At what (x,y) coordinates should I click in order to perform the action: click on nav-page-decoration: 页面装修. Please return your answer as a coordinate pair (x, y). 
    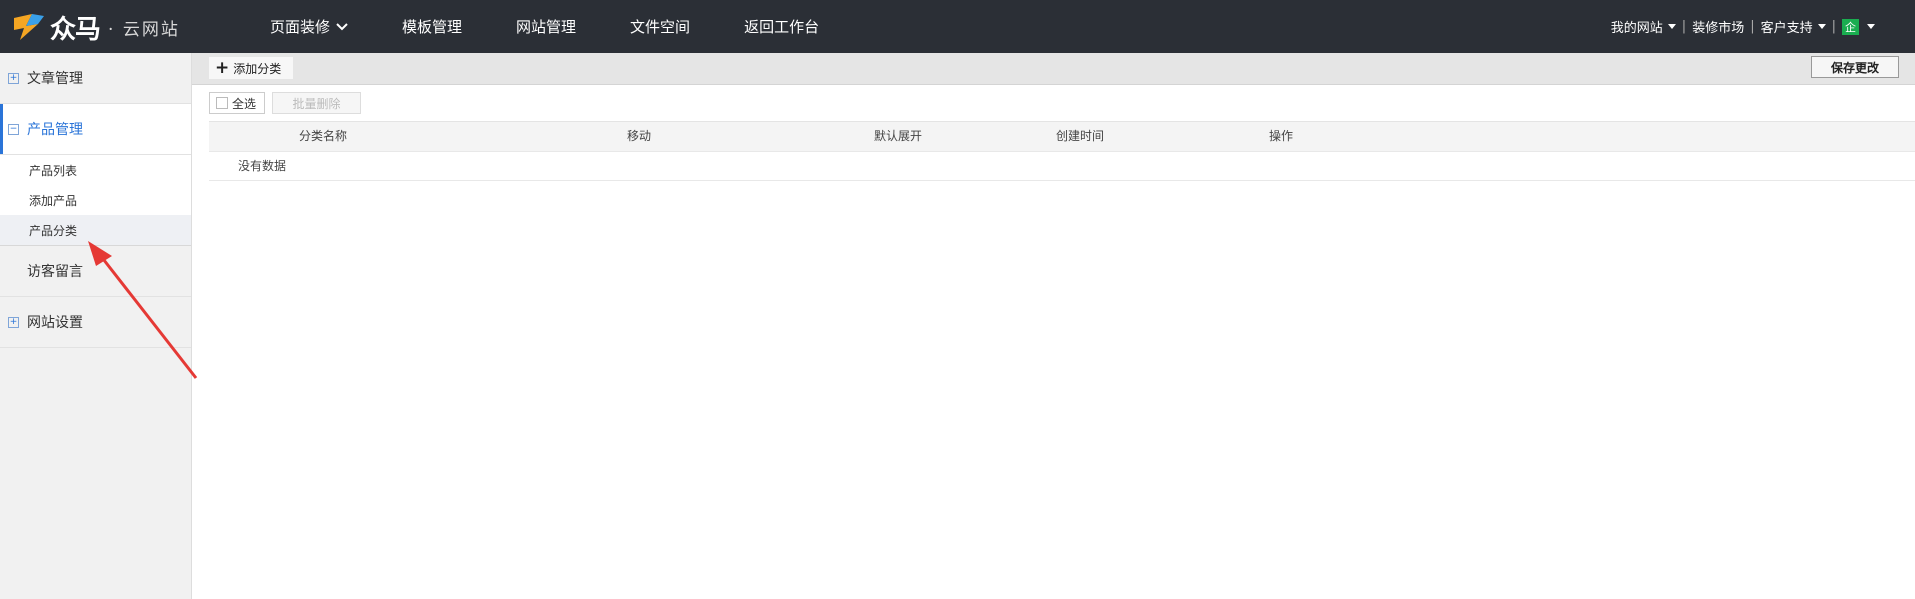
    Looking at the image, I should click on (309, 26).